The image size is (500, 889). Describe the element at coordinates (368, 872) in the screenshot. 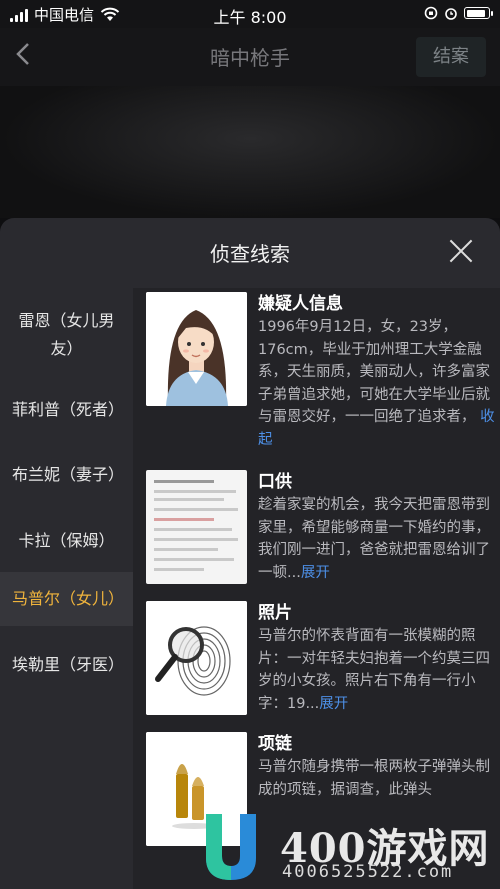

I see `watermark-phone: 4006525522.com` at that location.